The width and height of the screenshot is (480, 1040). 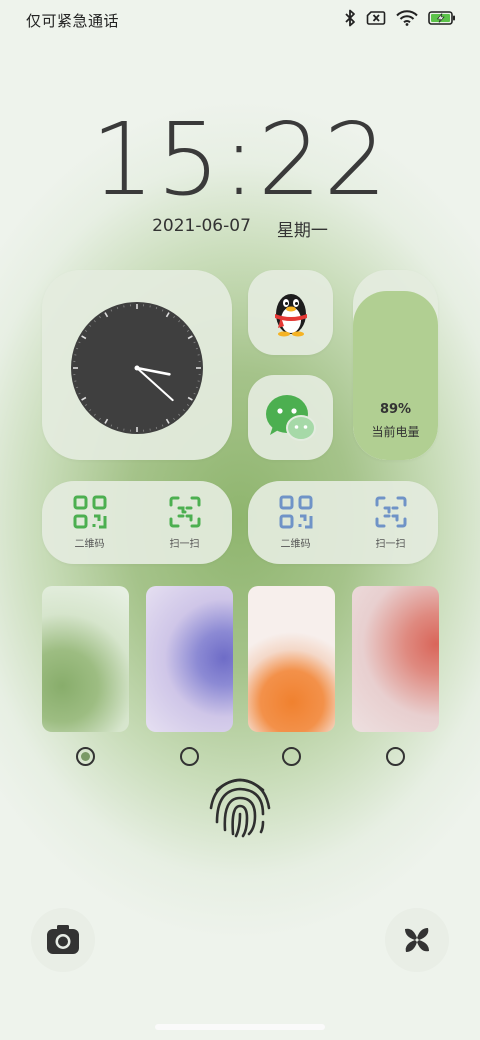 What do you see at coordinates (291, 315) in the screenshot?
I see `penguin-icon` at bounding box center [291, 315].